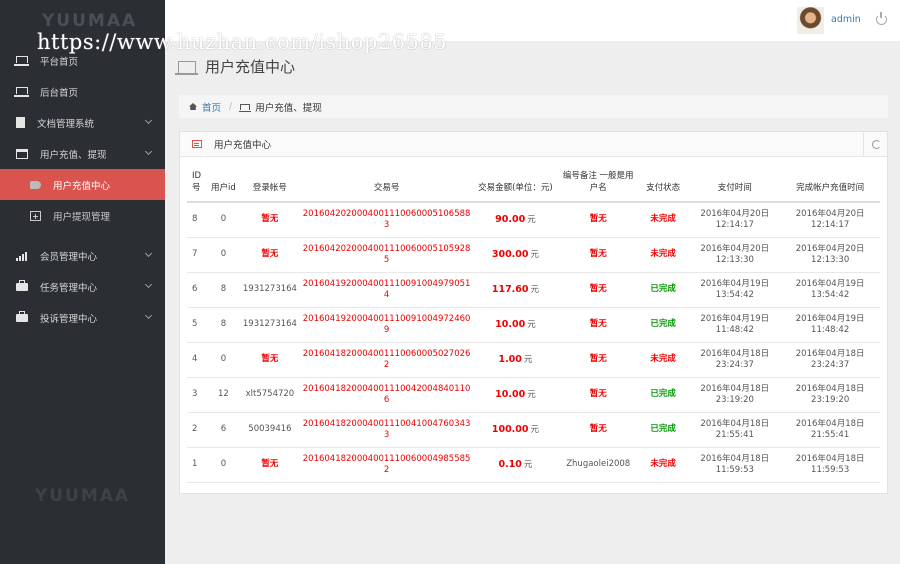 The width and height of the screenshot is (900, 564). What do you see at coordinates (735, 395) in the screenshot?
I see `cell-pay-time: 2016年04月18日 23:19:20` at bounding box center [735, 395].